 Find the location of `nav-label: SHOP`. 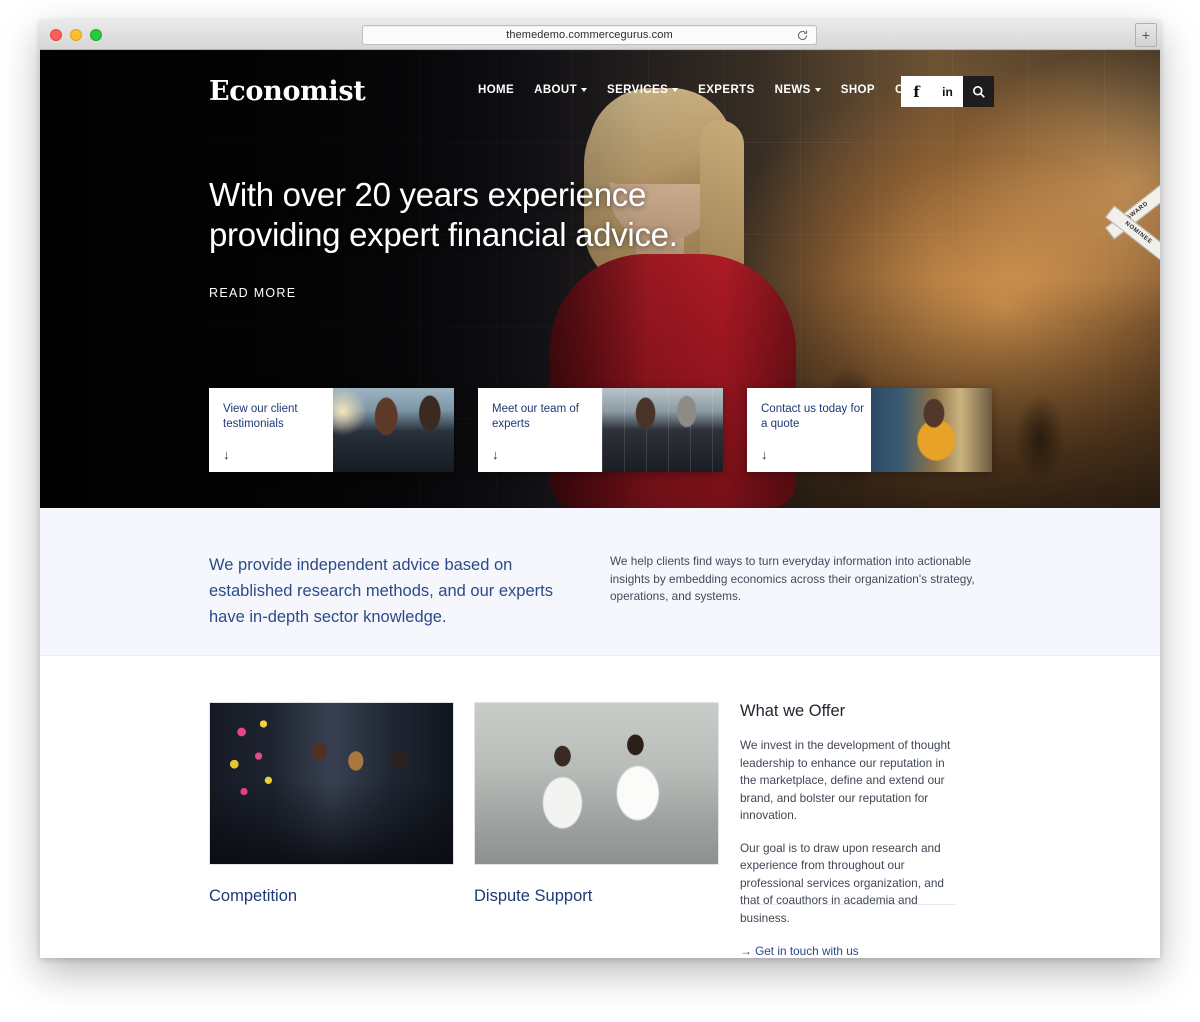

nav-label: SHOP is located at coordinates (857, 90).